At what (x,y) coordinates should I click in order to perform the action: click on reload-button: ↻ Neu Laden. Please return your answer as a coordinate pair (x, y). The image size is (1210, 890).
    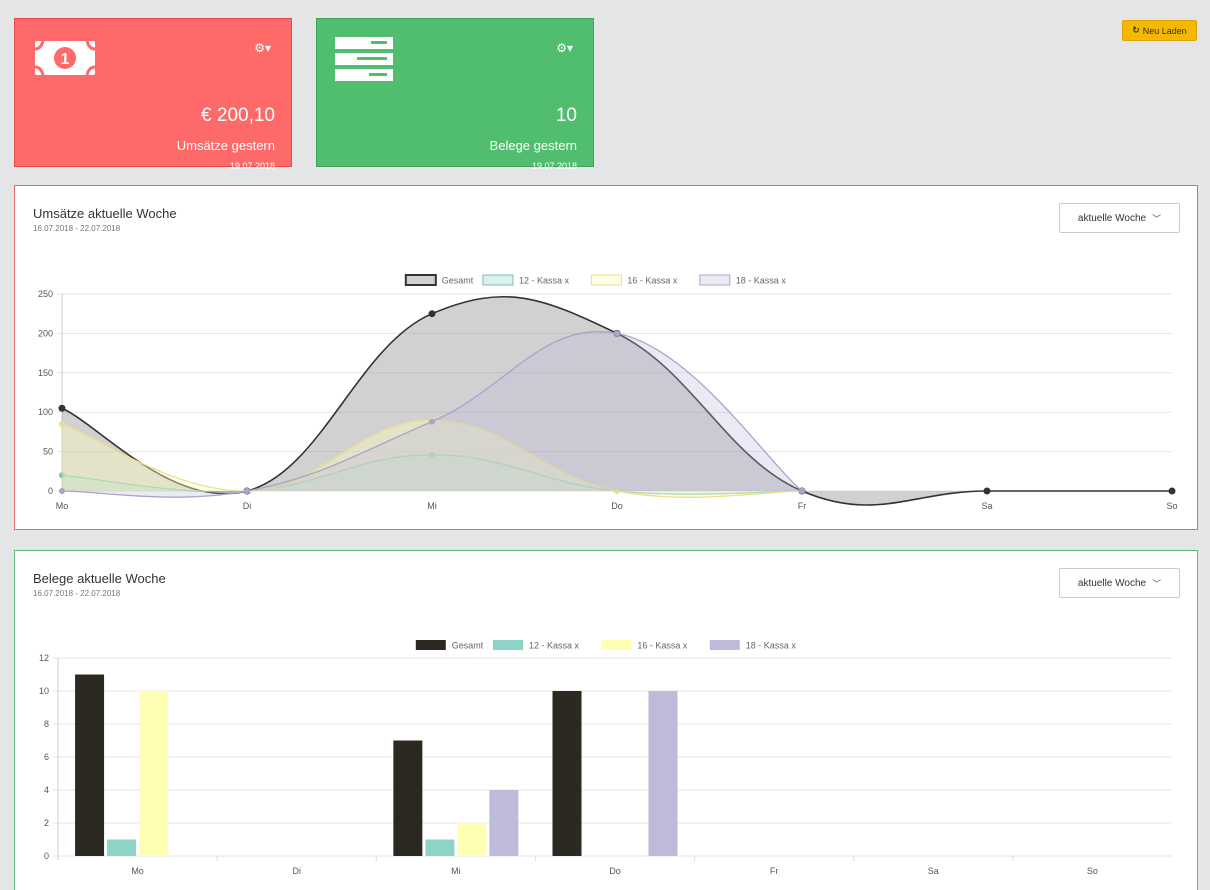
    Looking at the image, I should click on (1159, 30).